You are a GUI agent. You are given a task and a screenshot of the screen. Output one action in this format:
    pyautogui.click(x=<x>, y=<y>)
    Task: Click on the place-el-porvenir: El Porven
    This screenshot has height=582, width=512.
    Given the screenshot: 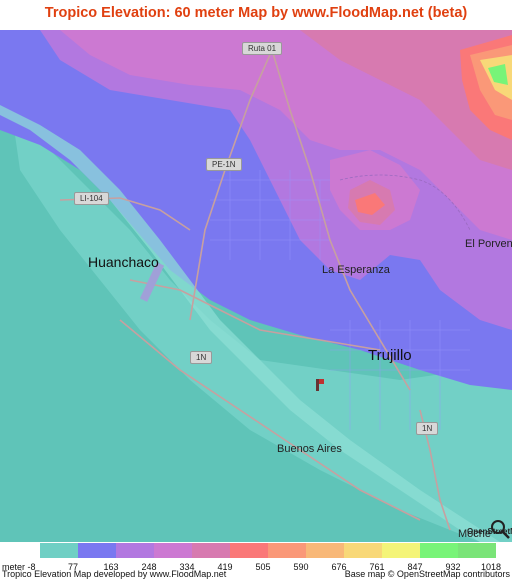 What is the action you would take?
    pyautogui.click(x=488, y=244)
    